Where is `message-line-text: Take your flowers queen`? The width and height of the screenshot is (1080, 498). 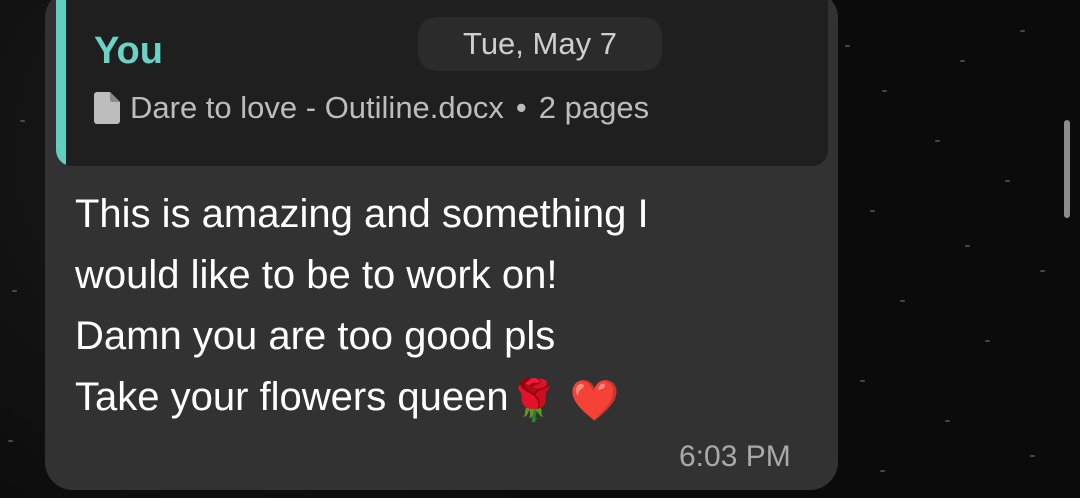 message-line-text: Take your flowers queen is located at coordinates (292, 397).